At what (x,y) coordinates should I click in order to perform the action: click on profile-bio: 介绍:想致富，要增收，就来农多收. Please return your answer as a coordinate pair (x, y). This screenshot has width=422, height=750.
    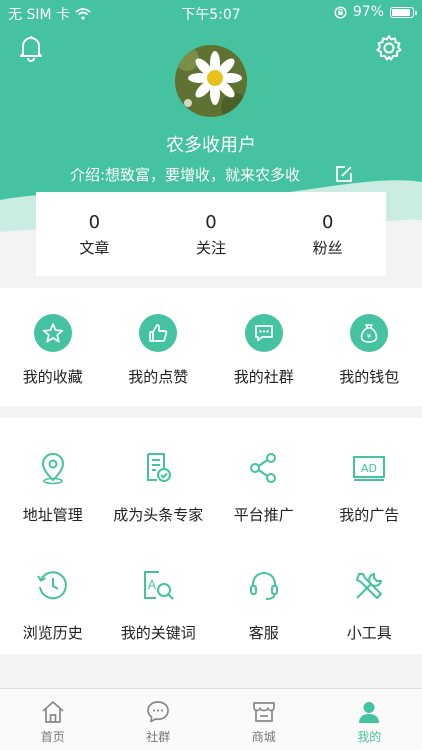
    Looking at the image, I should click on (185, 175).